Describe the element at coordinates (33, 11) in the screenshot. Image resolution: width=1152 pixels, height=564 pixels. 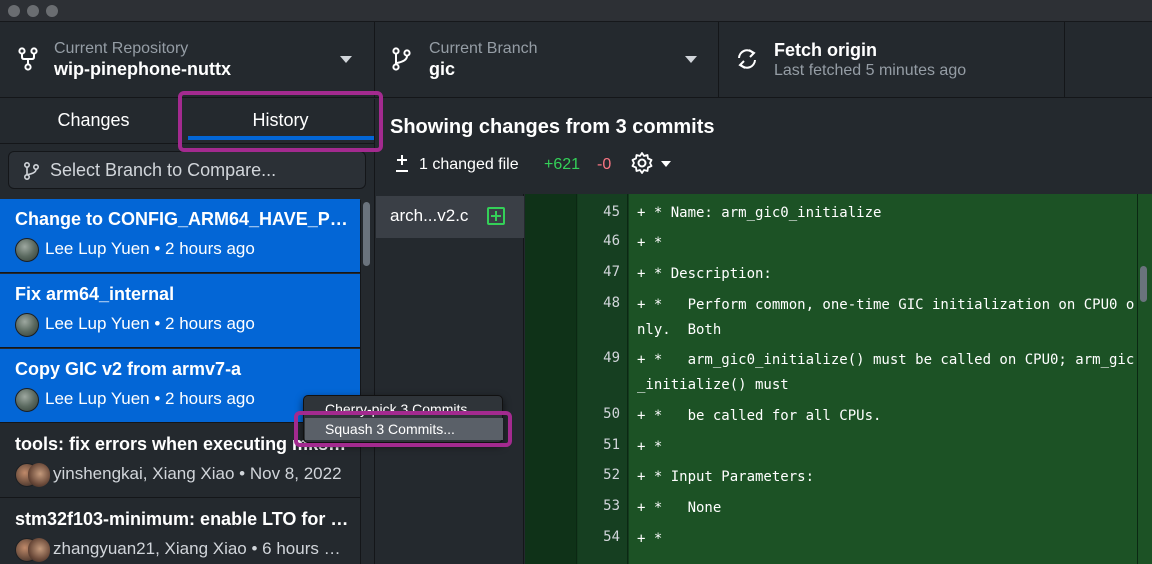
I see `minimize-window-button` at that location.